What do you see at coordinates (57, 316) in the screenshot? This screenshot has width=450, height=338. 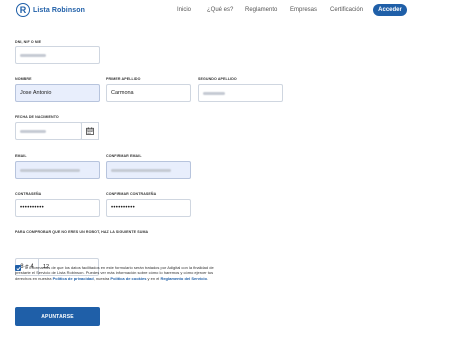 I see `apuntarse-button: Apuntarse` at bounding box center [57, 316].